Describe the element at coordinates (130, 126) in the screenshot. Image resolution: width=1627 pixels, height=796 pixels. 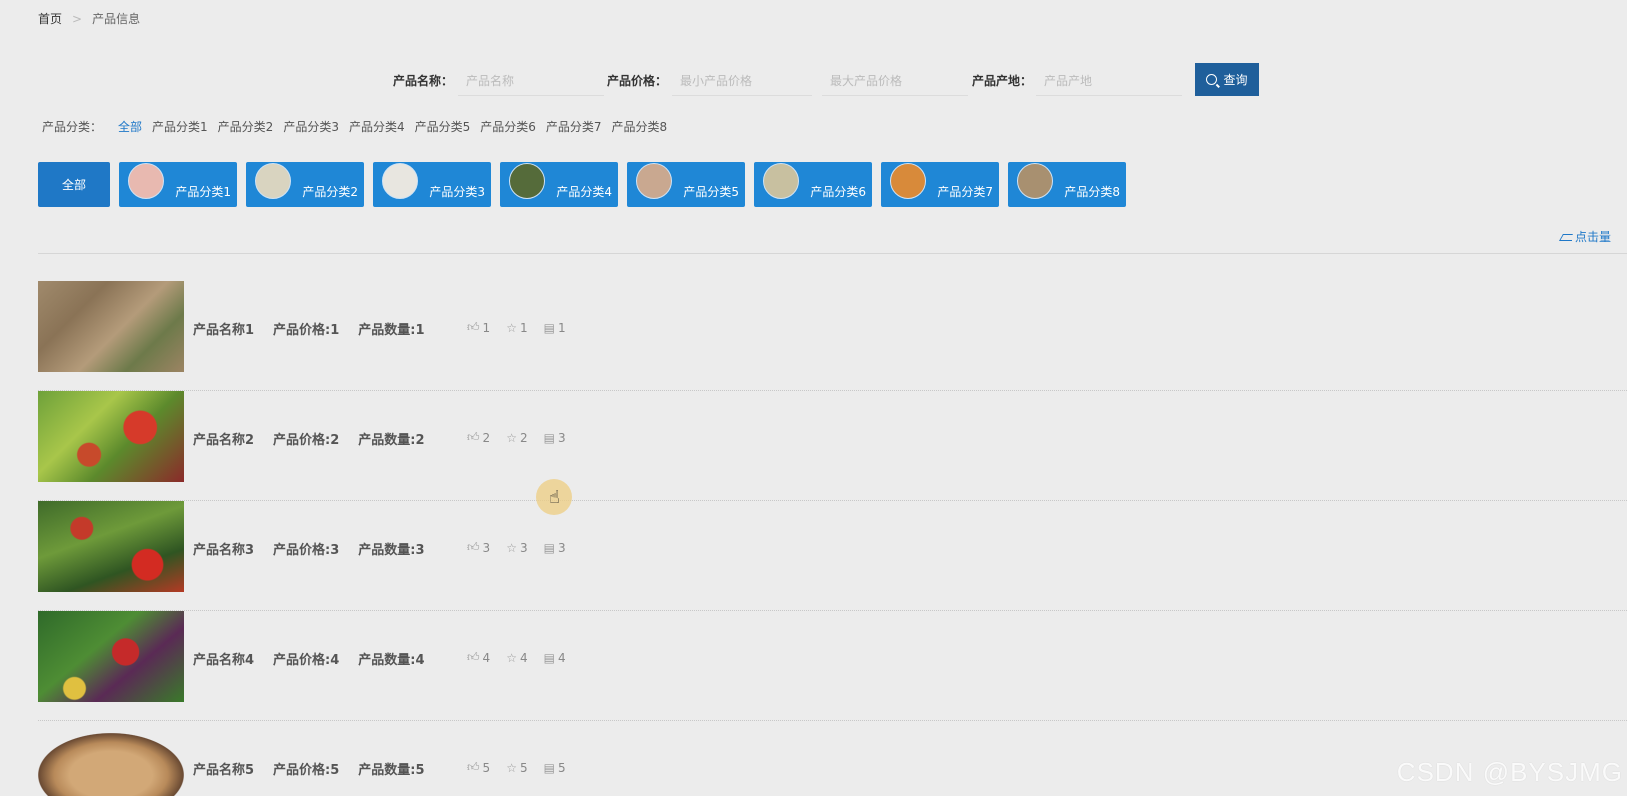
I see `category-filter-all: 全部` at that location.